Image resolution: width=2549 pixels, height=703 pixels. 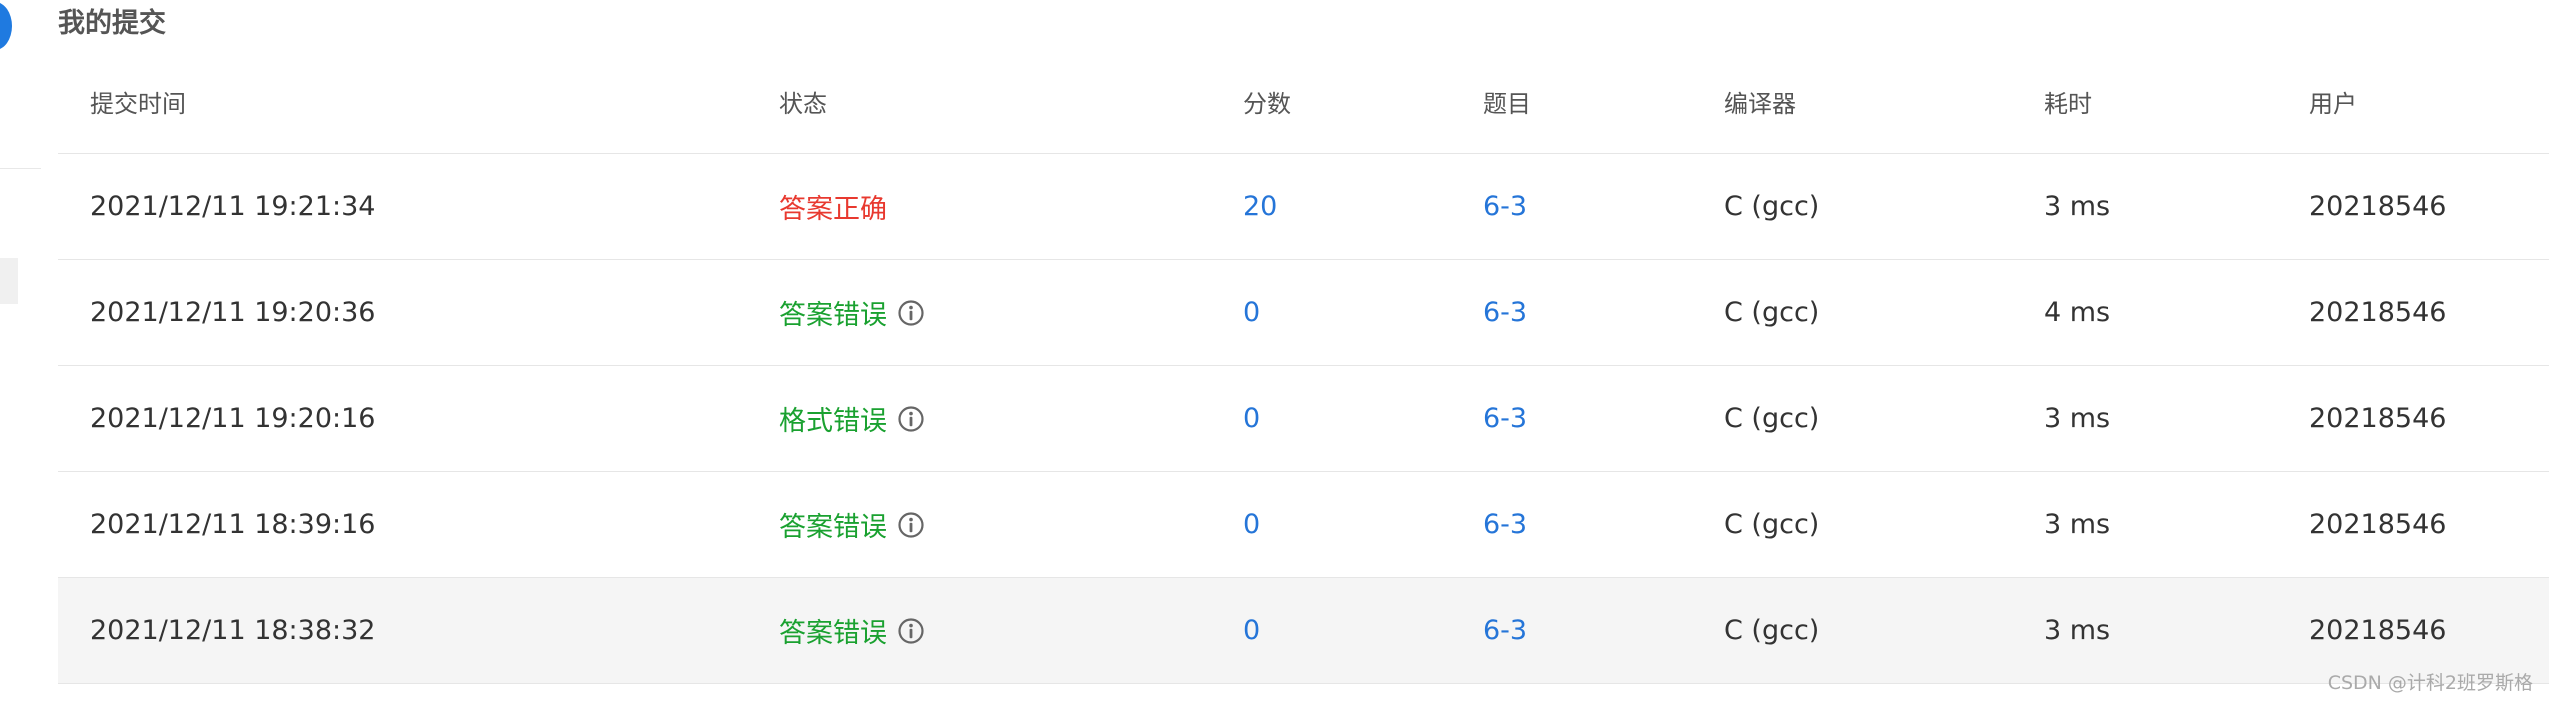 I want to click on sidebar-collapse-tab, so click(x=9, y=281).